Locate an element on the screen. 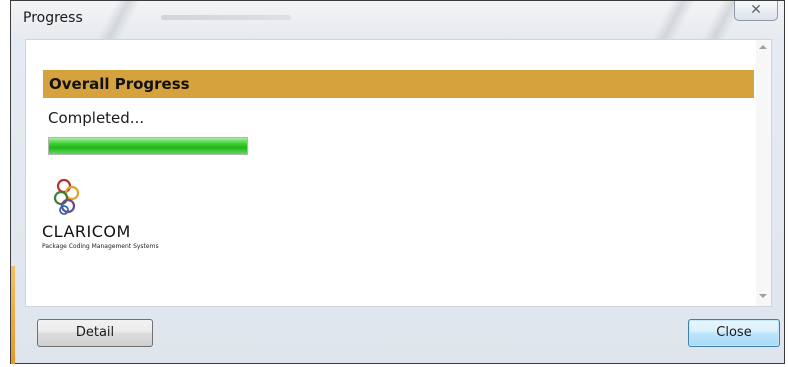 The height and width of the screenshot is (367, 788). scroll-up-arrow-icon is located at coordinates (763, 47).